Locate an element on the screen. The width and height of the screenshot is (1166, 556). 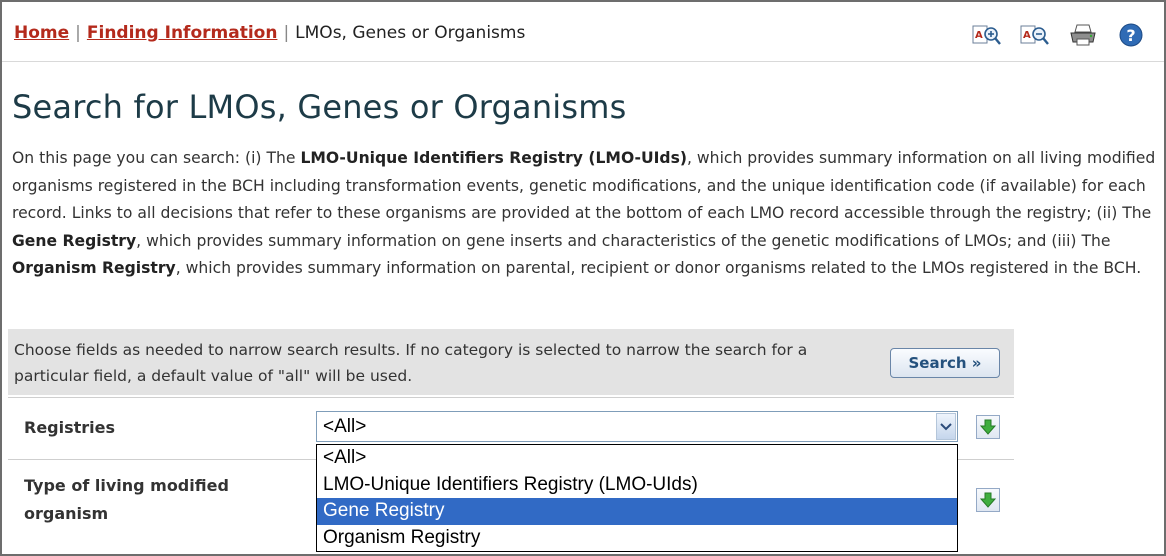
add-lmo-type-button is located at coordinates (988, 500).